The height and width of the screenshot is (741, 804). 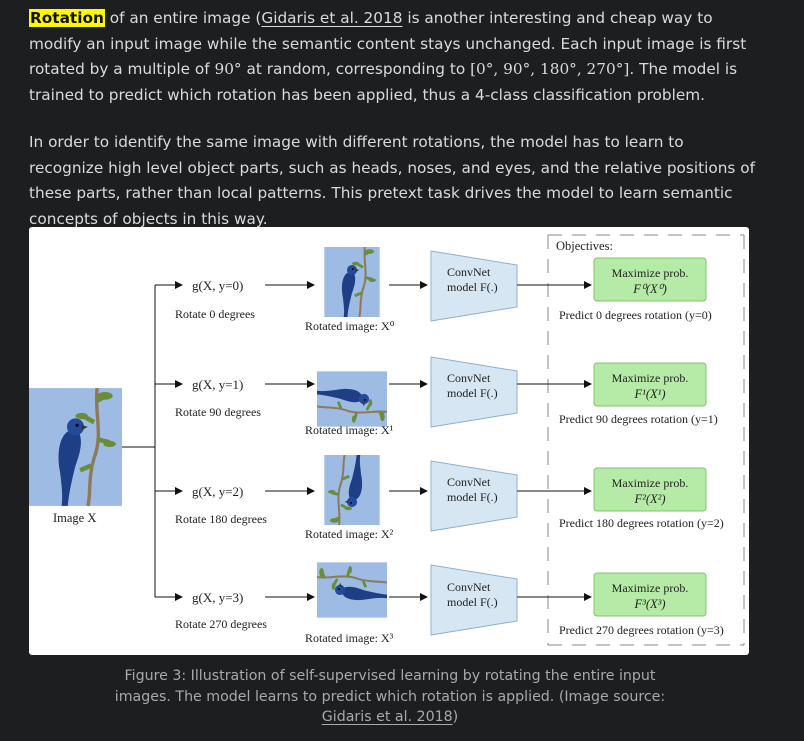 I want to click on predict-label-1: Predict 90 degrees rotation (y=1), so click(x=638, y=419).